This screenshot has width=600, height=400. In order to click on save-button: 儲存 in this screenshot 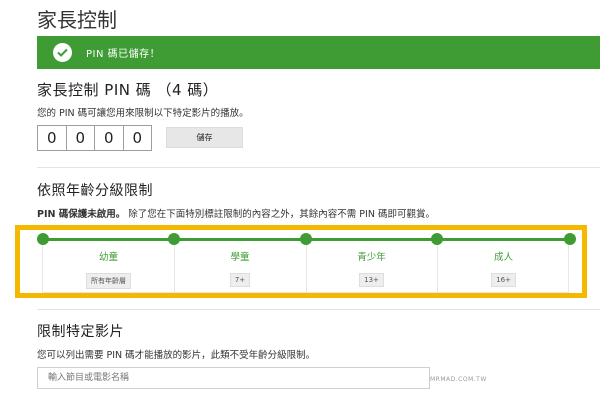, I will do `click(204, 137)`.